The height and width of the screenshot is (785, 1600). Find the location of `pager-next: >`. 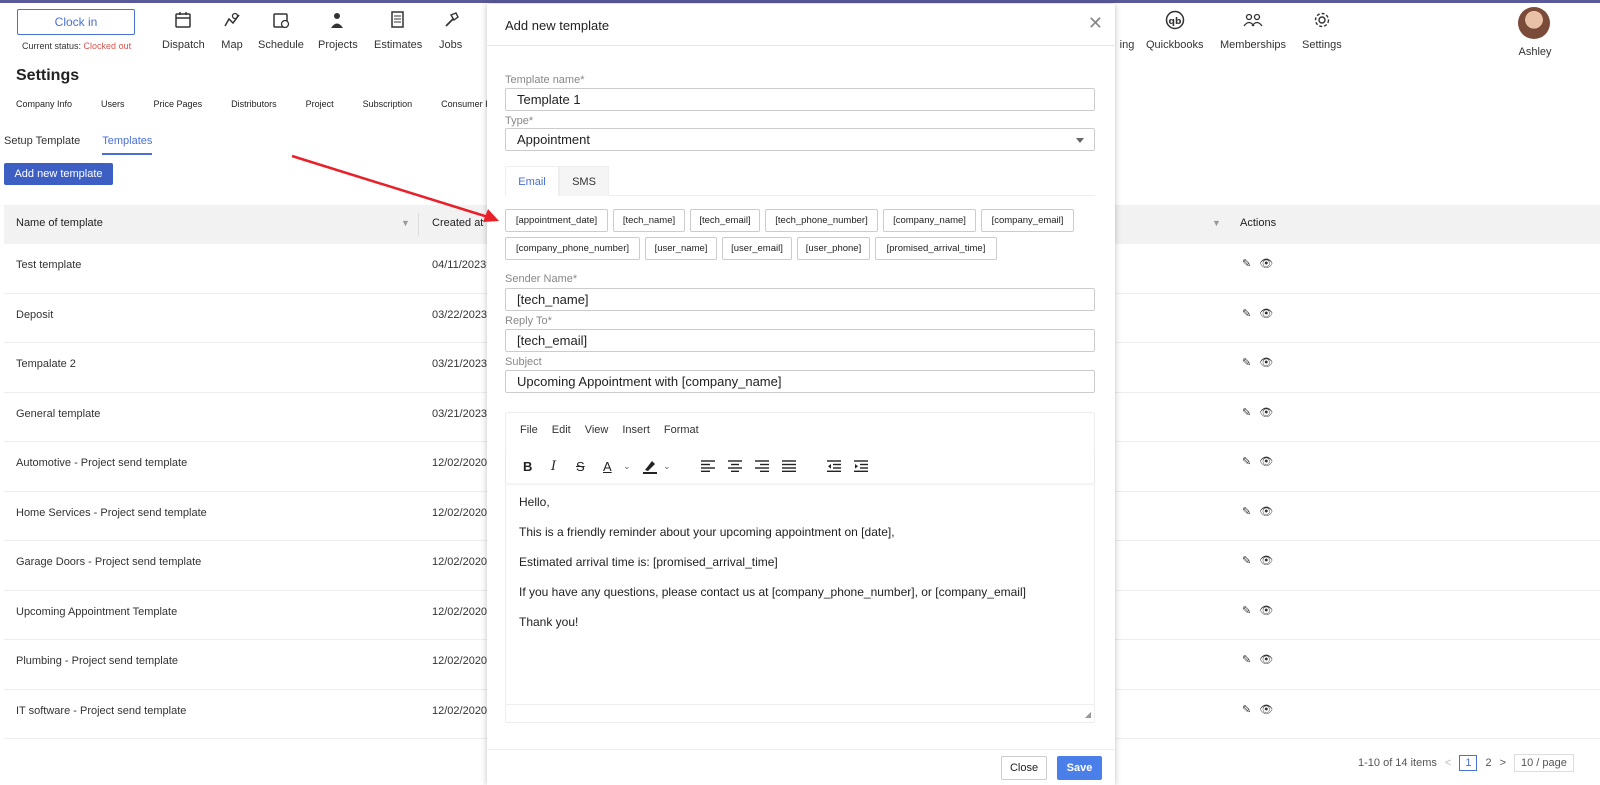

pager-next: > is located at coordinates (1503, 763).